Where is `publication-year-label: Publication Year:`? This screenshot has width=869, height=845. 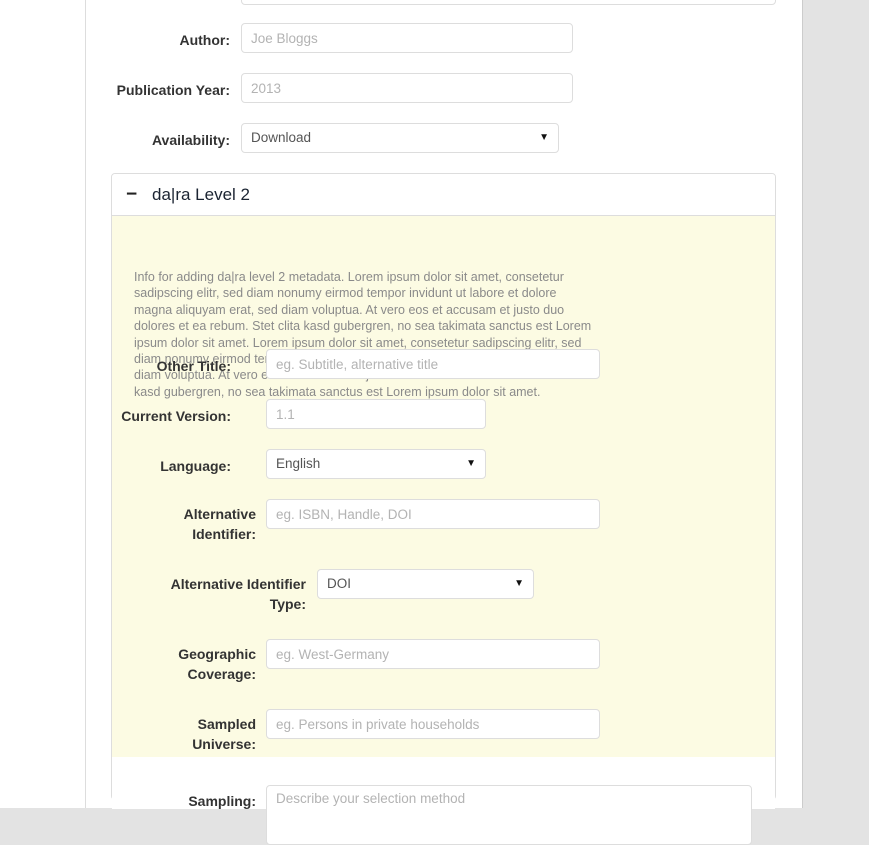 publication-year-label: Publication Year: is located at coordinates (173, 90).